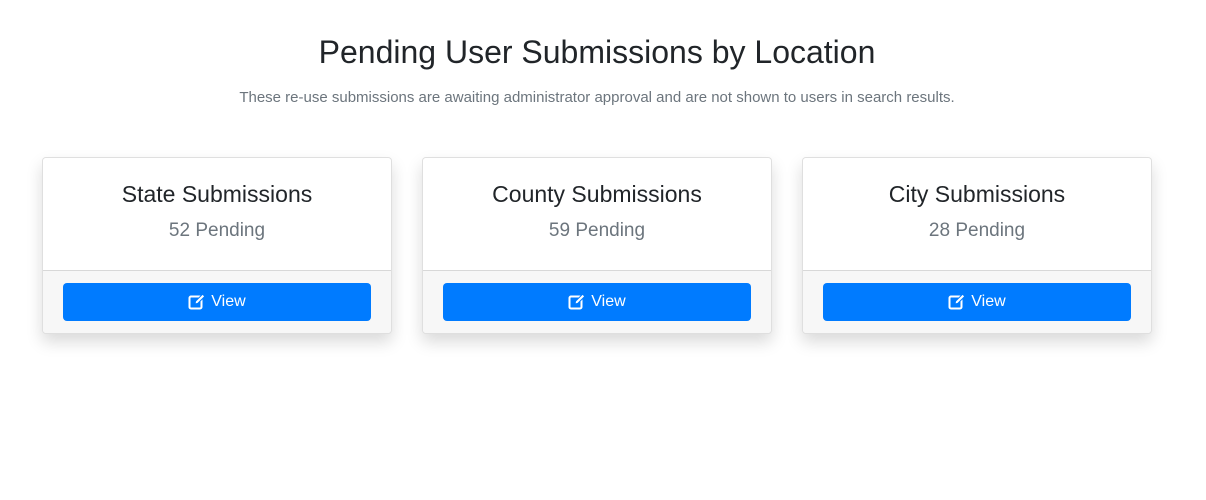  Describe the element at coordinates (597, 52) in the screenshot. I see `page-title: Pending User Submissions by Location` at that location.